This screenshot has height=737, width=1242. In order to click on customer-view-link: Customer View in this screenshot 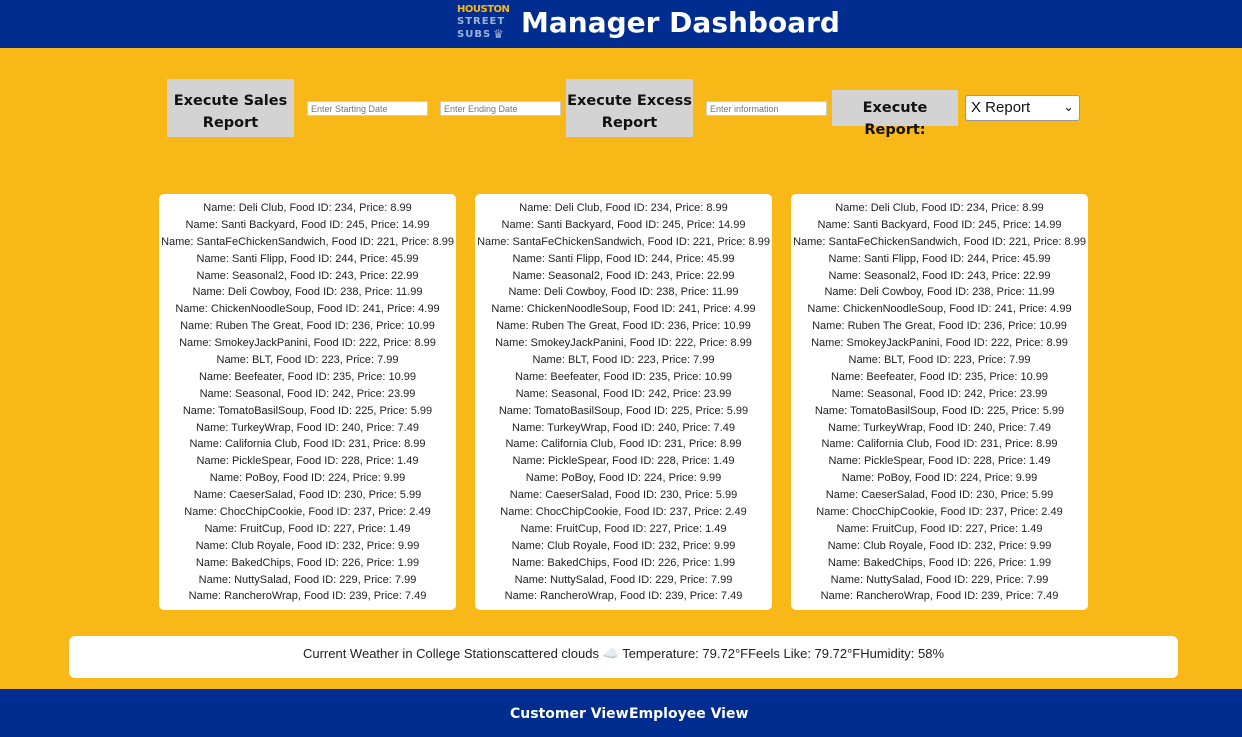, I will do `click(569, 714)`.